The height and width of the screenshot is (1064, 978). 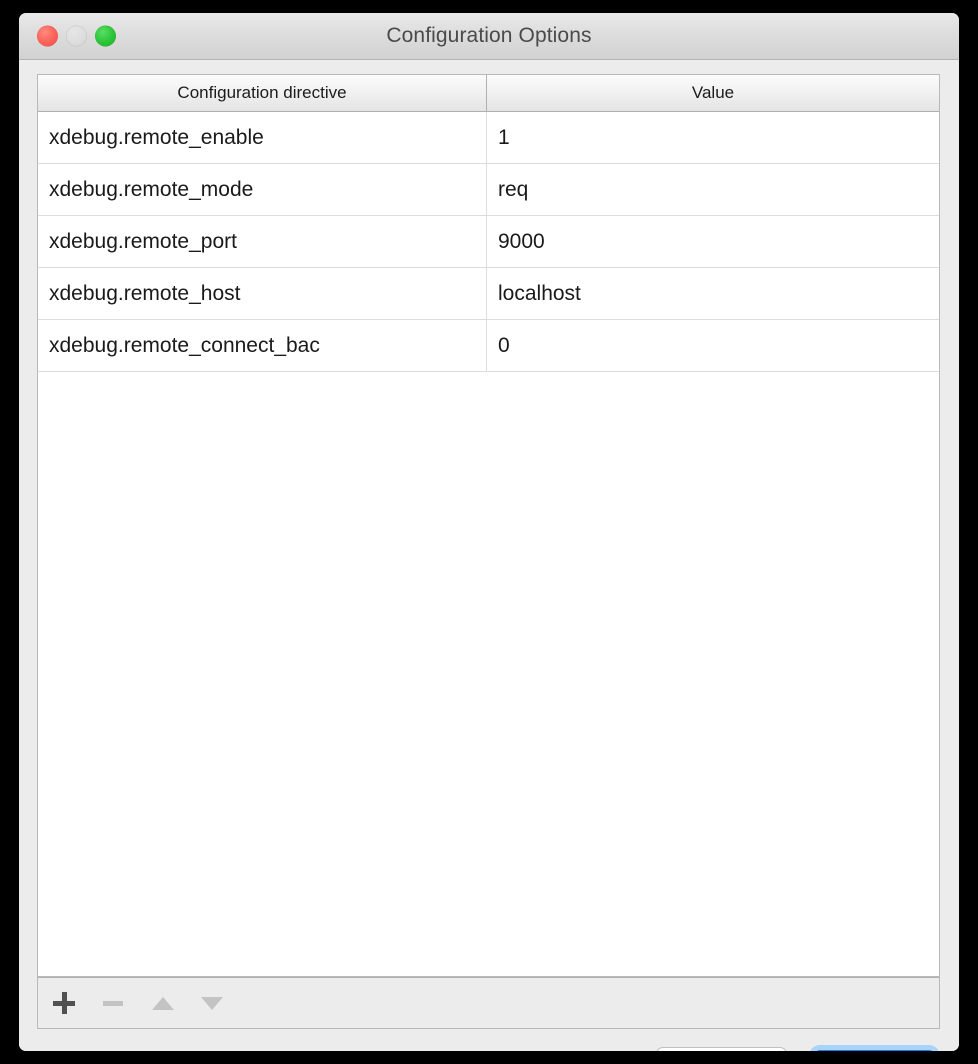 I want to click on cell-value: localhost, so click(x=713, y=293).